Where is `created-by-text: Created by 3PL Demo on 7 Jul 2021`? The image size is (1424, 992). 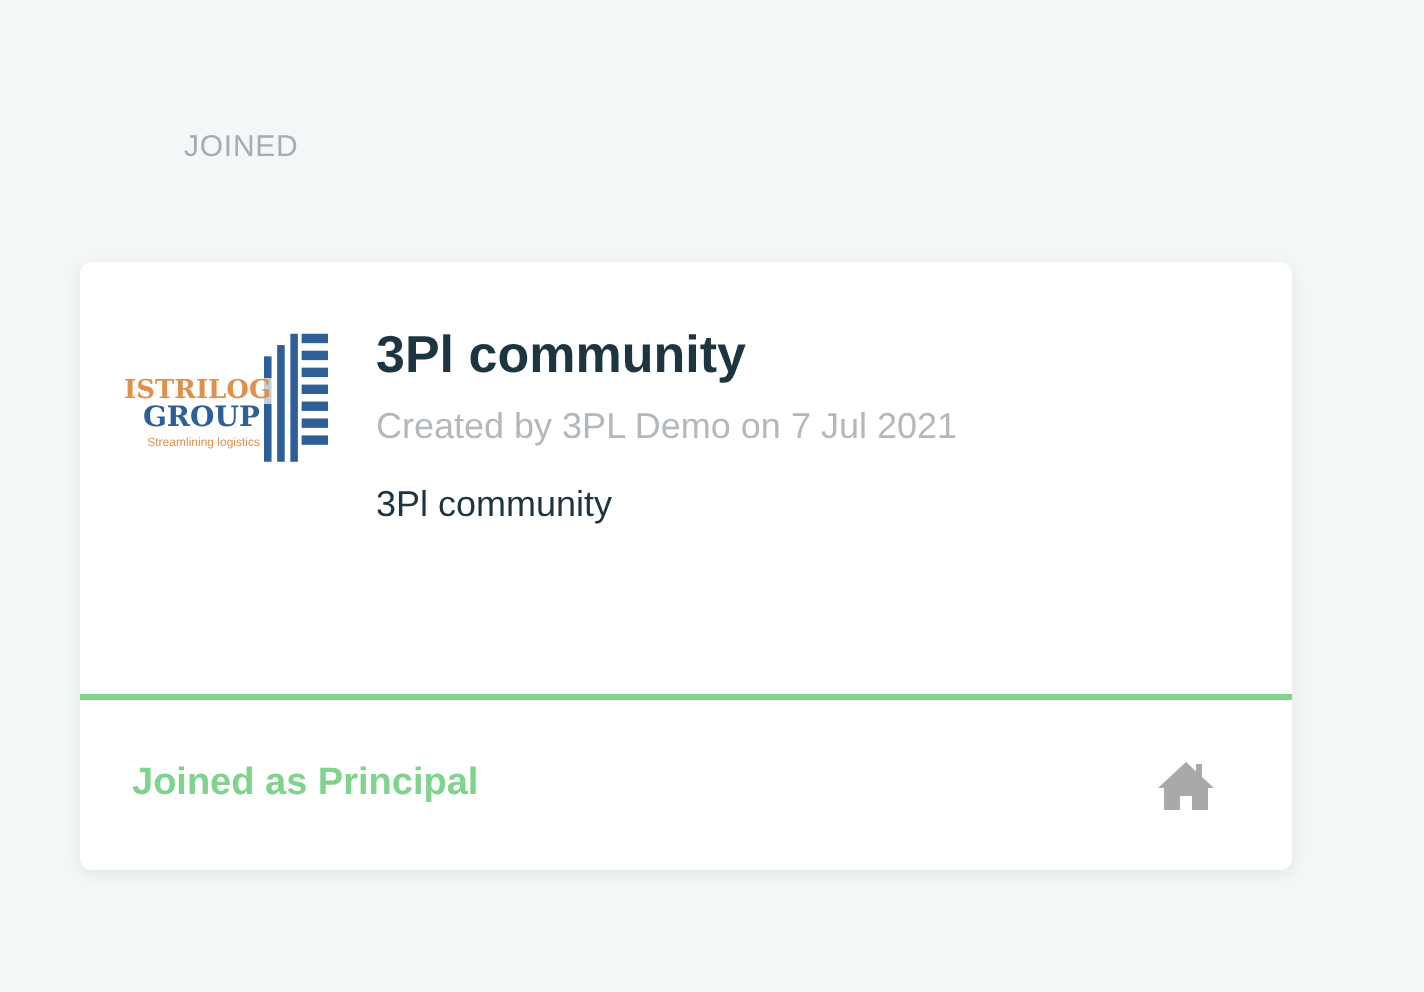
created-by-text: Created by 3PL Demo on 7 Jul 2021 is located at coordinates (667, 426).